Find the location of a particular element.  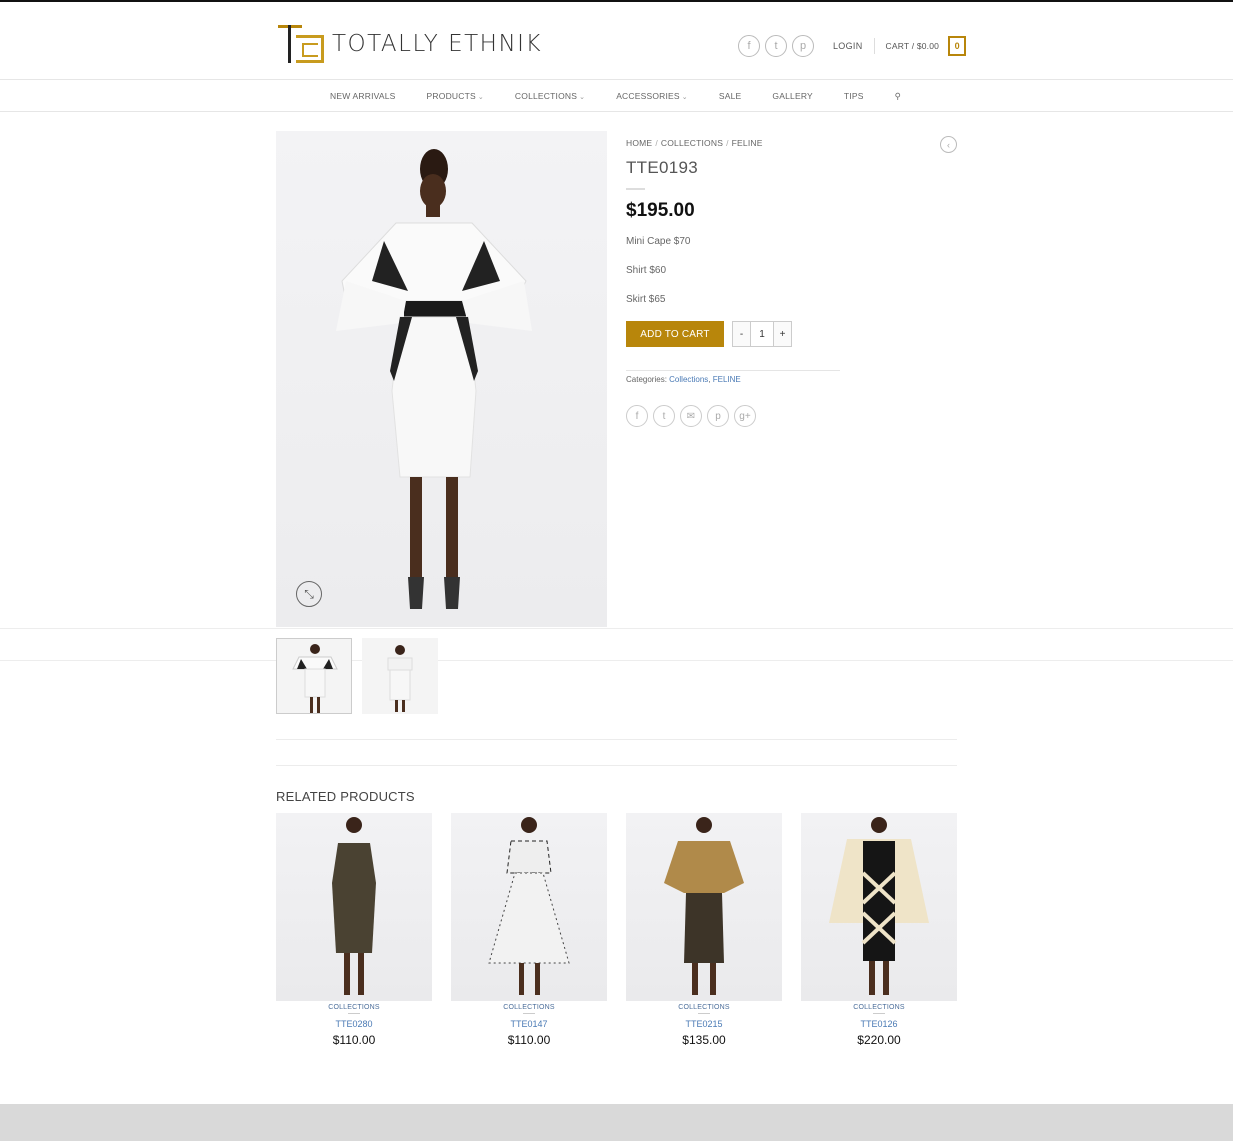

sticky-header-ghost is located at coordinates (616, 633).